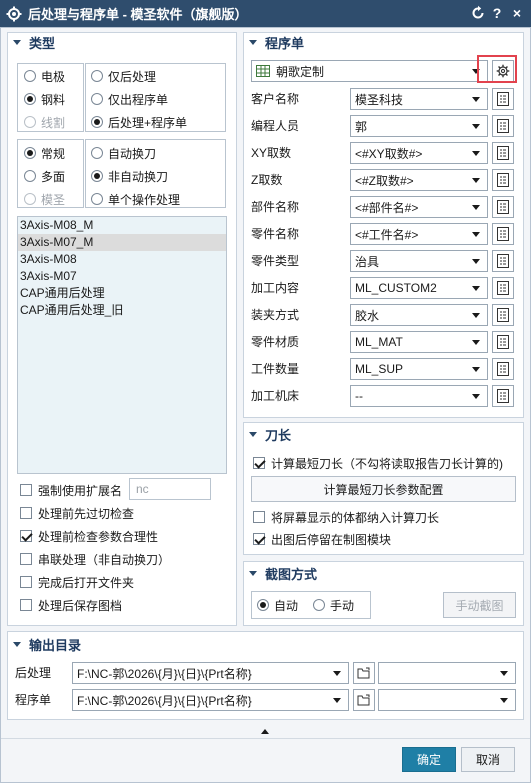 The width and height of the screenshot is (531, 783). What do you see at coordinates (44, 153) in the screenshot?
I see `radio-normal: 常规` at bounding box center [44, 153].